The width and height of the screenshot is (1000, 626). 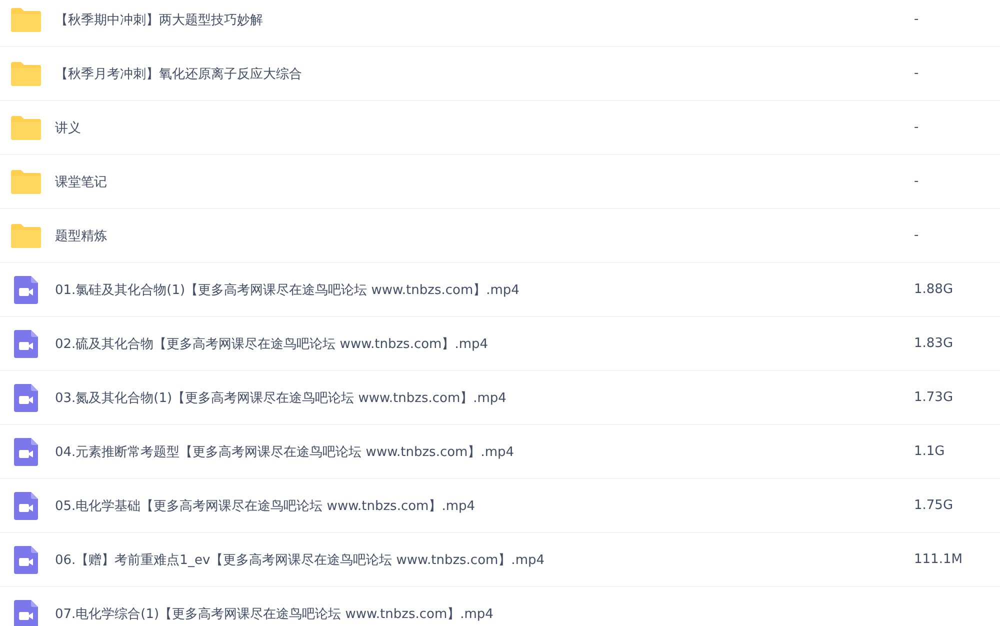 I want to click on file-name: 讲义, so click(x=484, y=127).